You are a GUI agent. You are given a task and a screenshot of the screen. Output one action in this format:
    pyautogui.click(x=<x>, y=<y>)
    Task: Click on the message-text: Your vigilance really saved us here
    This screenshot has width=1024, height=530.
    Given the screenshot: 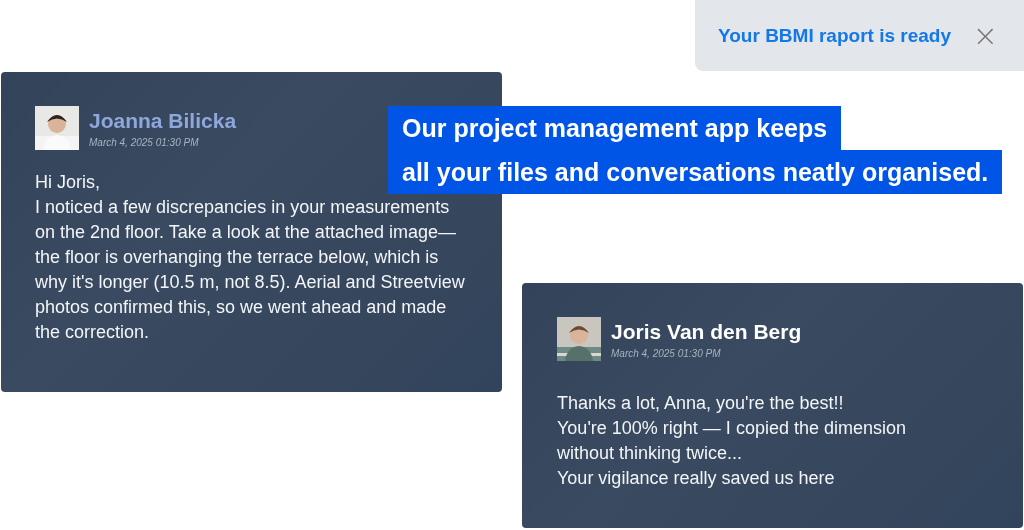 What is the action you would take?
    pyautogui.click(x=696, y=478)
    